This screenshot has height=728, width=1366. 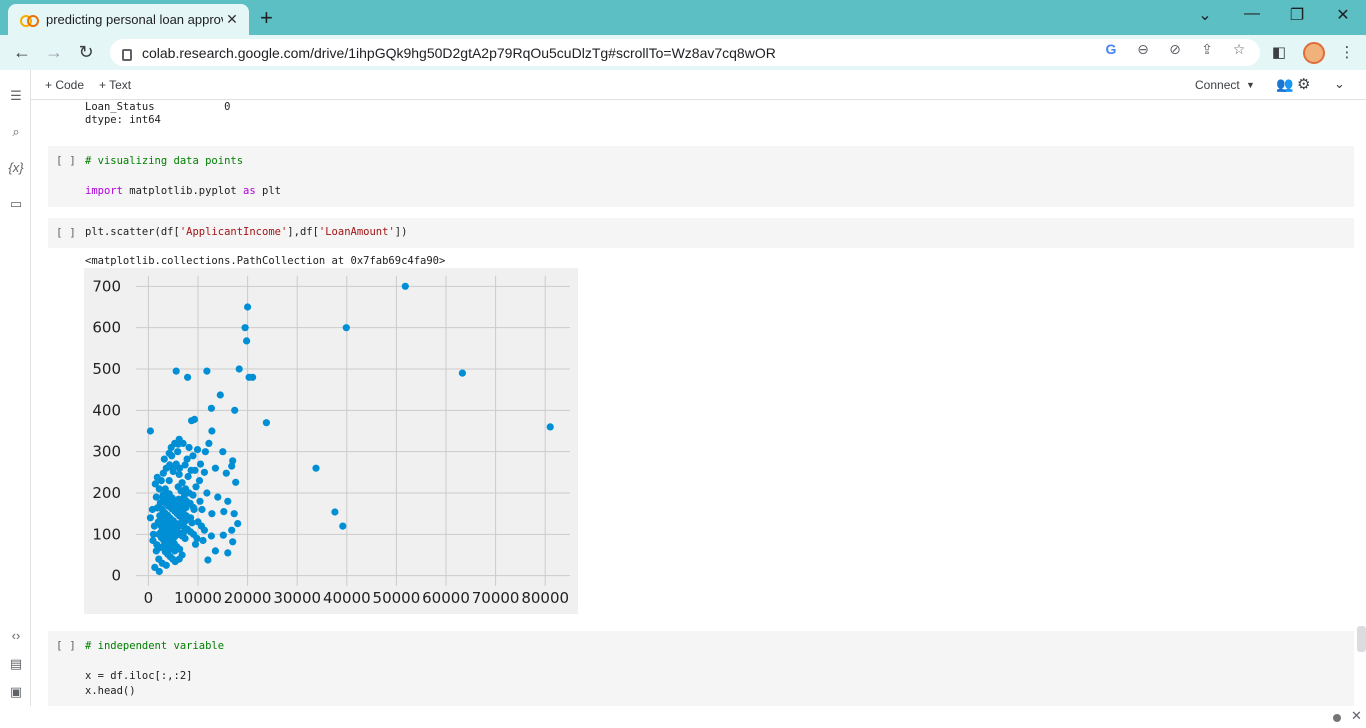 What do you see at coordinates (1279, 52) in the screenshot?
I see `side-panel-icon: ◧` at bounding box center [1279, 52].